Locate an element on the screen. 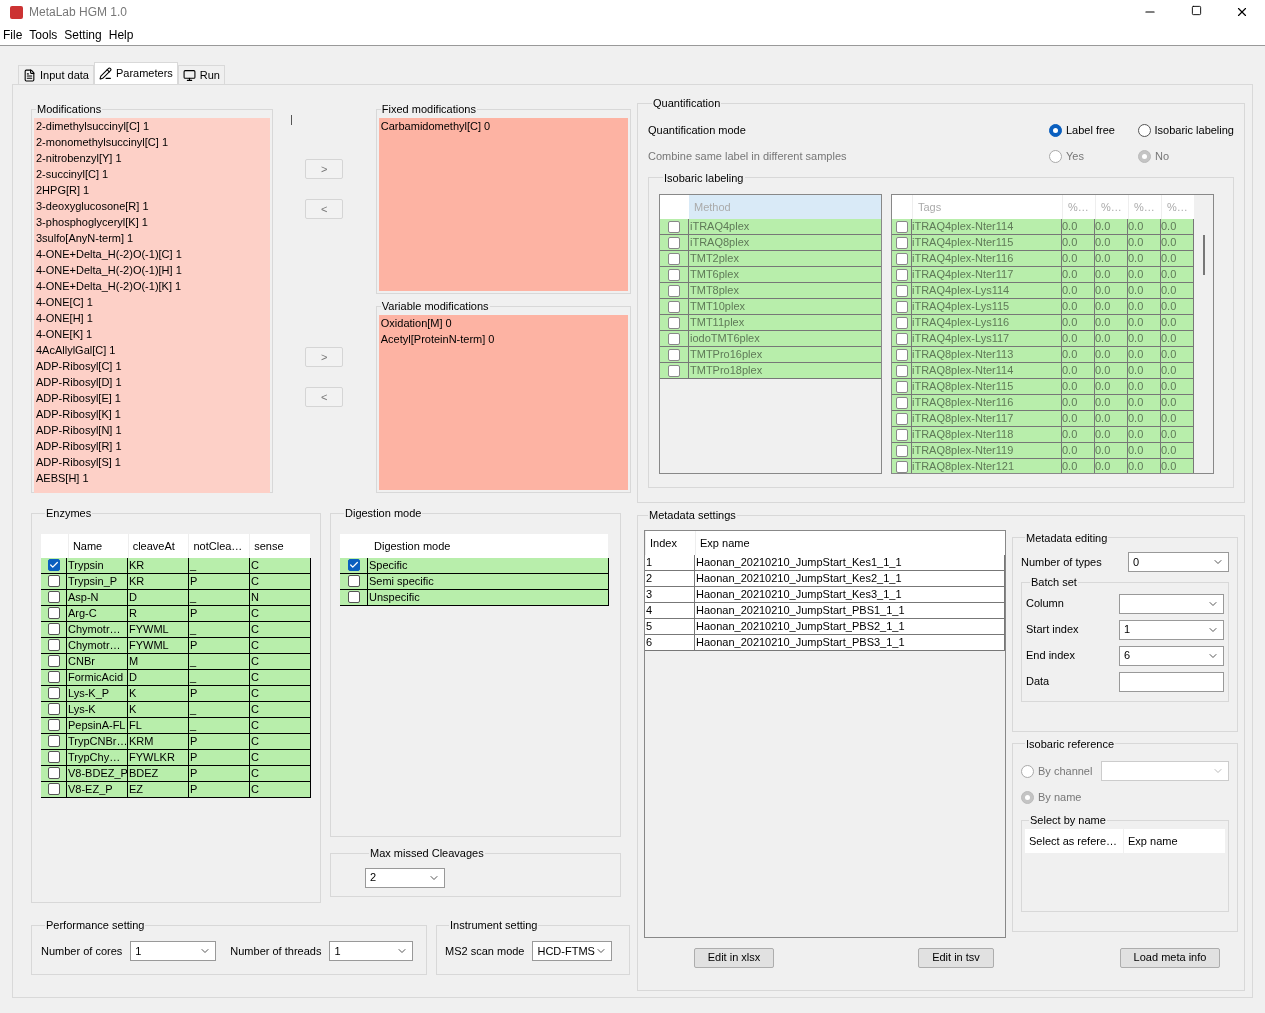  menu-item: Setting is located at coordinates (83, 34).